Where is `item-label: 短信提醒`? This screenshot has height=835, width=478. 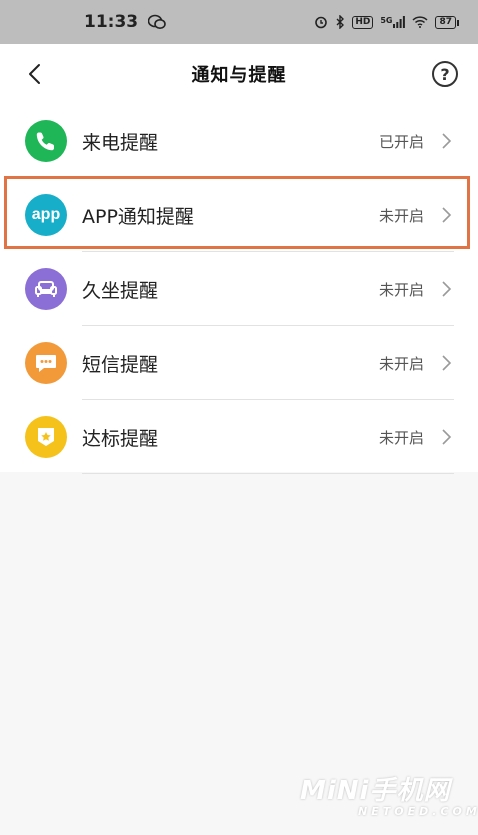
item-label: 短信提醒 is located at coordinates (120, 364).